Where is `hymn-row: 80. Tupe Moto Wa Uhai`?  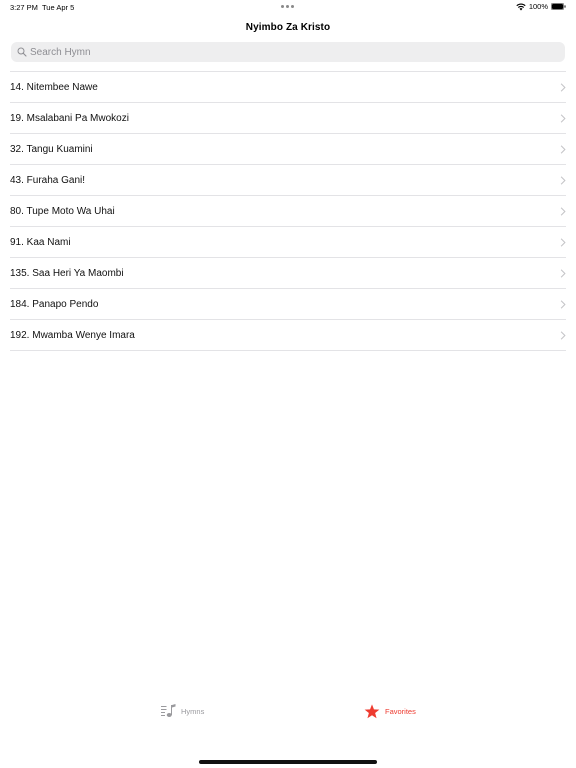
hymn-row: 80. Tupe Moto Wa Uhai is located at coordinates (288, 211).